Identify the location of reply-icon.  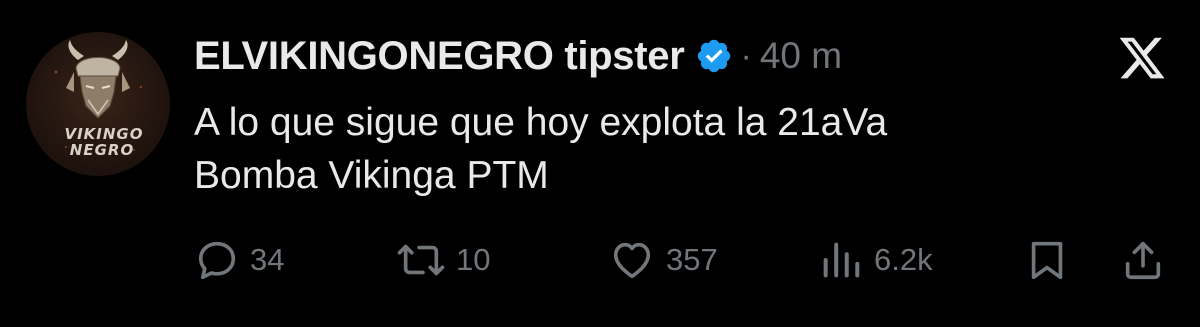
(217, 260).